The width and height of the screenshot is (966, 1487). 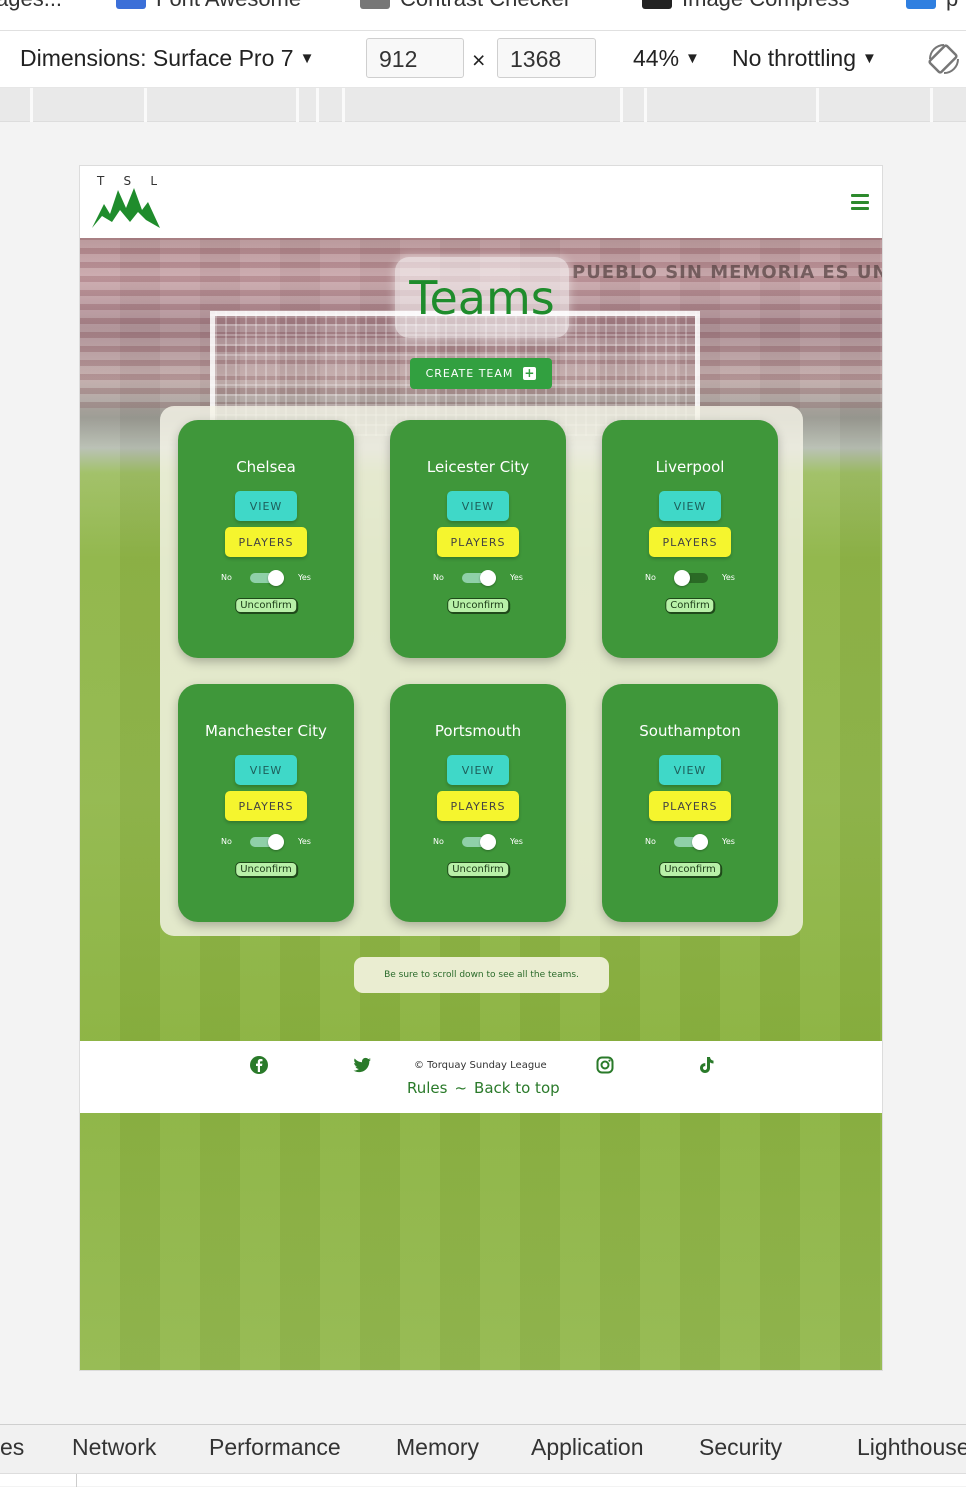 What do you see at coordinates (766, 6) in the screenshot?
I see `bookmark-label: Image Compress` at bounding box center [766, 6].